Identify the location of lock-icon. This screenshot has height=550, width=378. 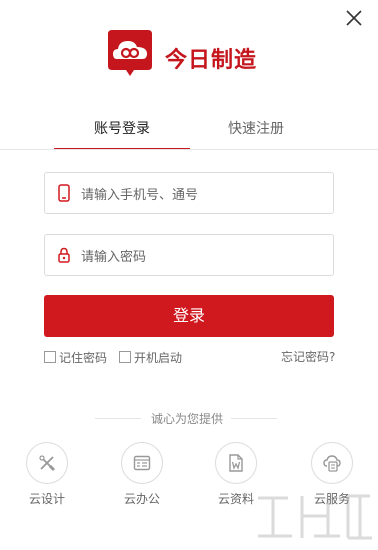
(64, 255).